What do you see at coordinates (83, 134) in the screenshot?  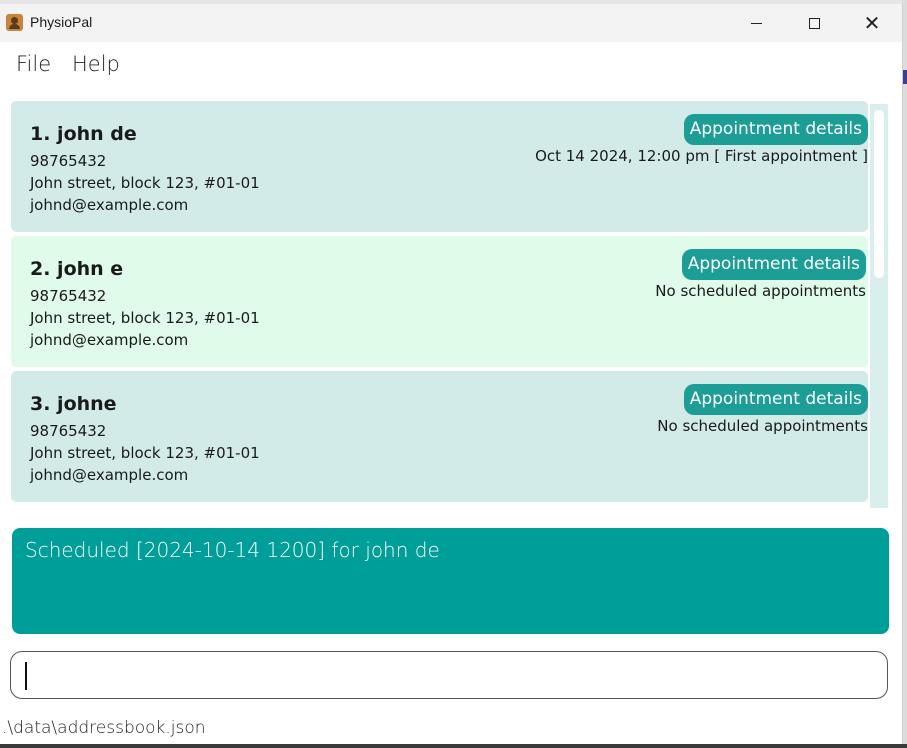 I see `patient-name: 1. john de` at bounding box center [83, 134].